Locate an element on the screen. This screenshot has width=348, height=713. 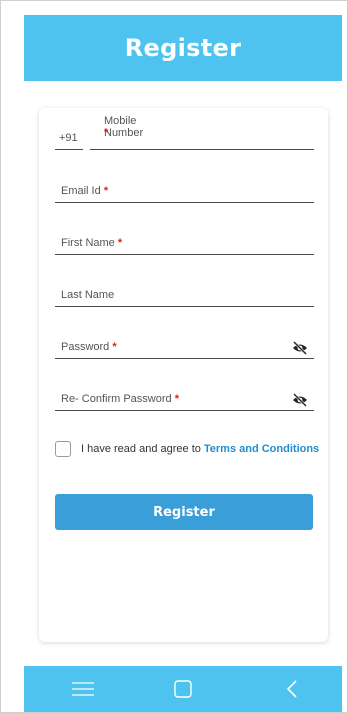
register-button: Register is located at coordinates (184, 512).